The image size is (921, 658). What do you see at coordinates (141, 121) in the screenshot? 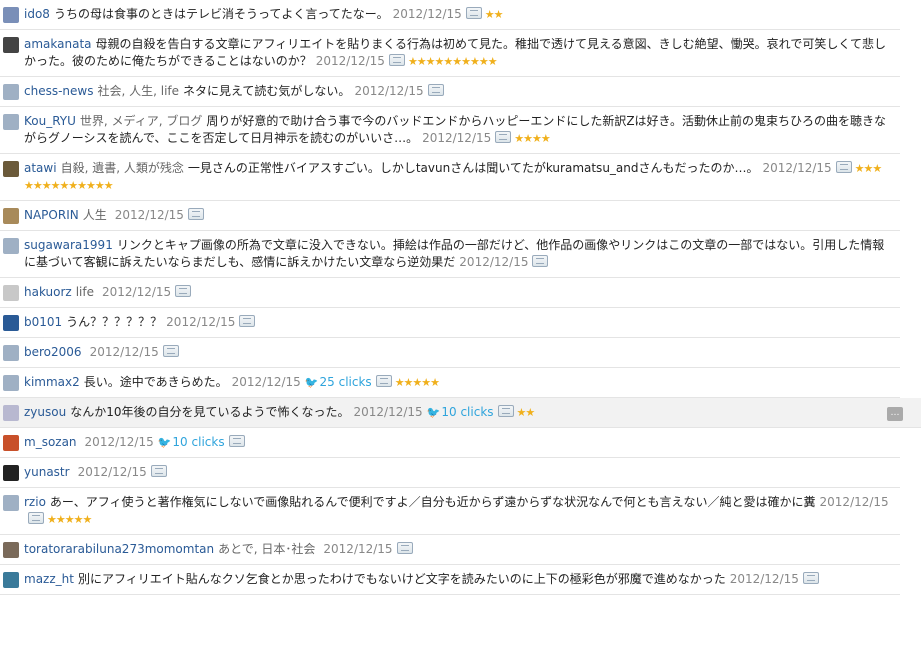
I see `tag-list: 世界, メディア, ブログ` at bounding box center [141, 121].